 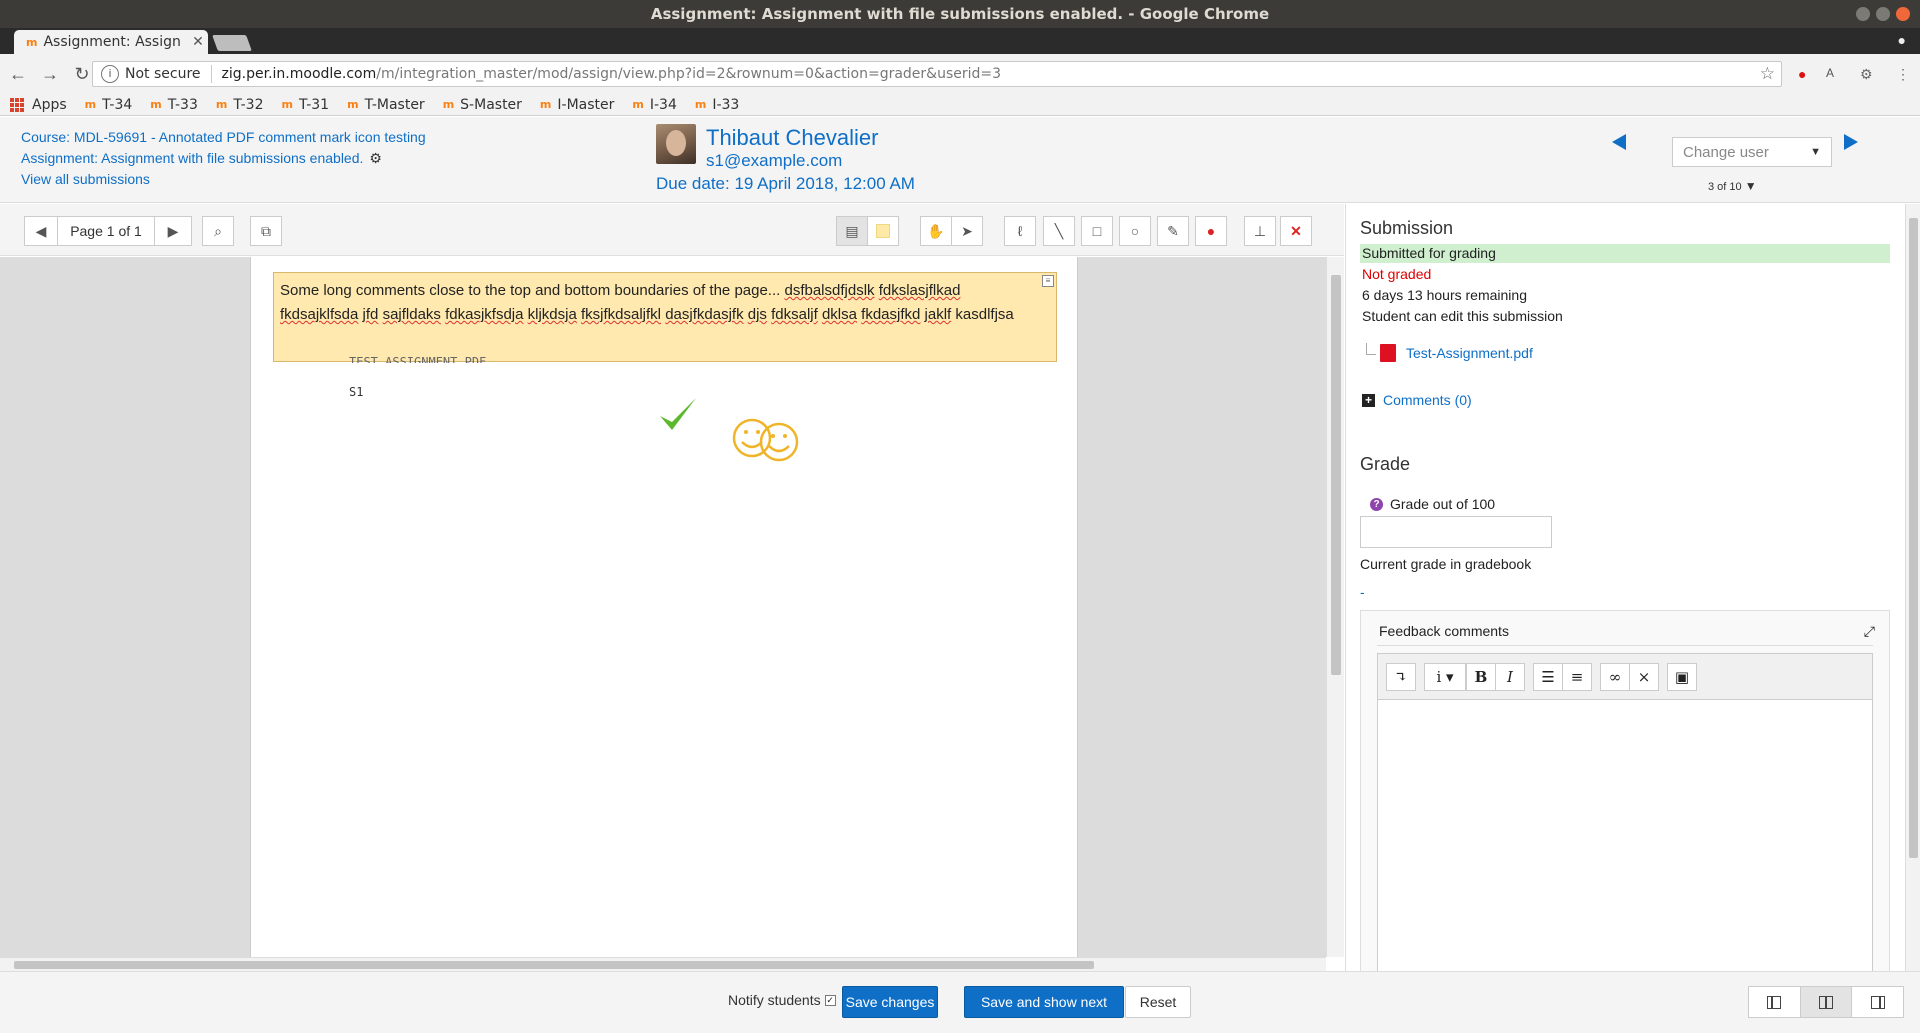 I want to click on pen-tool-button: ℓ, so click(x=1020, y=231).